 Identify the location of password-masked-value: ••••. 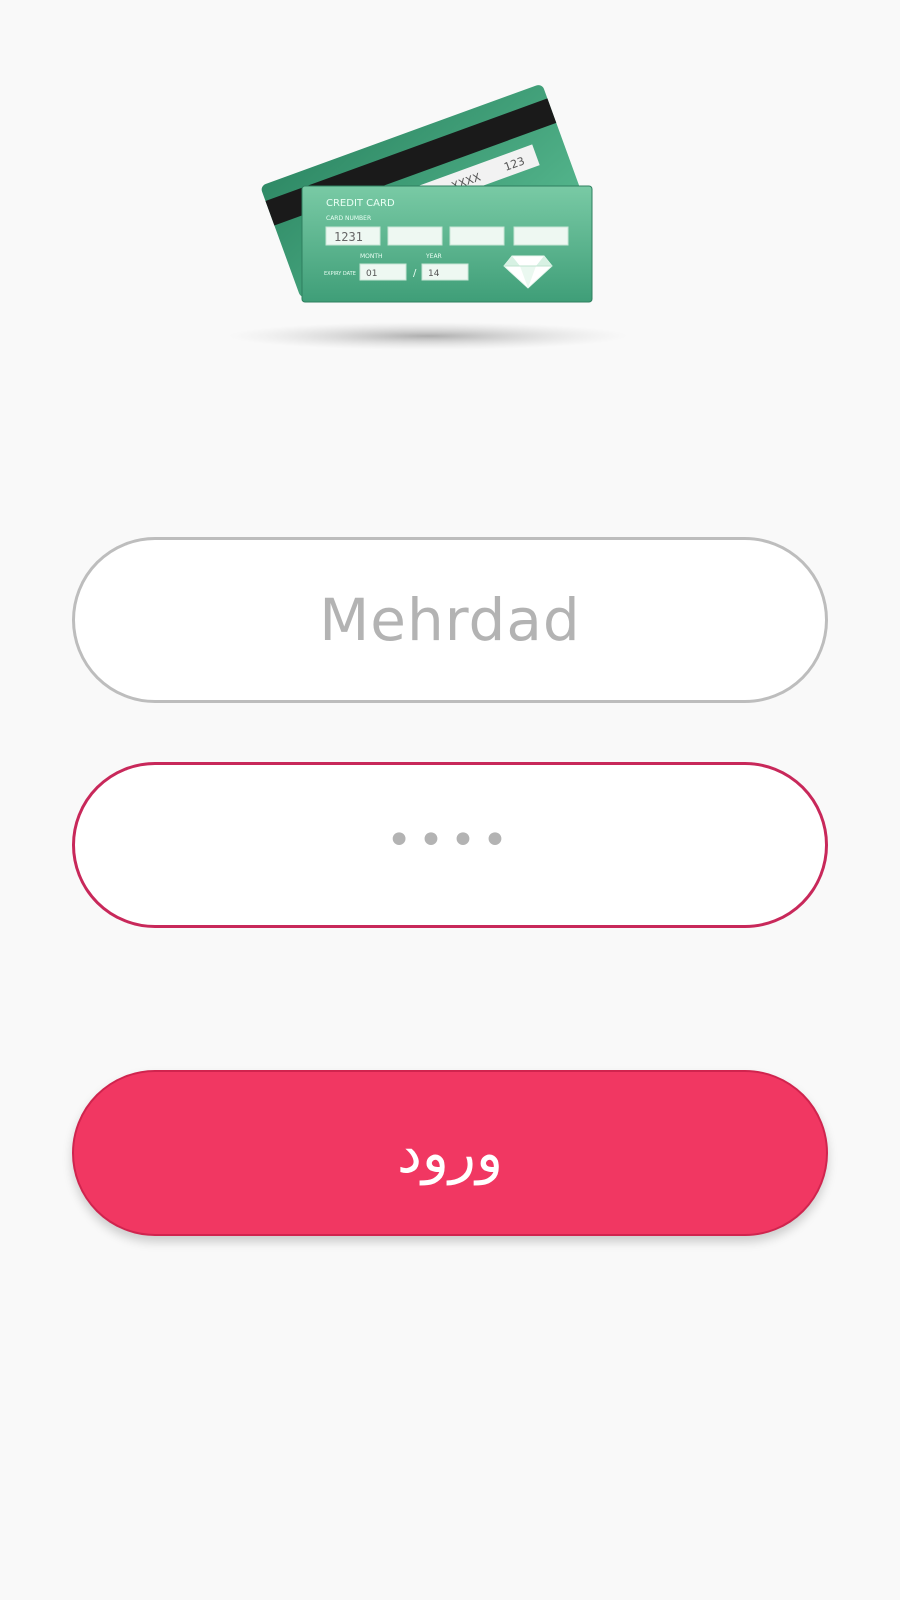
(450, 840).